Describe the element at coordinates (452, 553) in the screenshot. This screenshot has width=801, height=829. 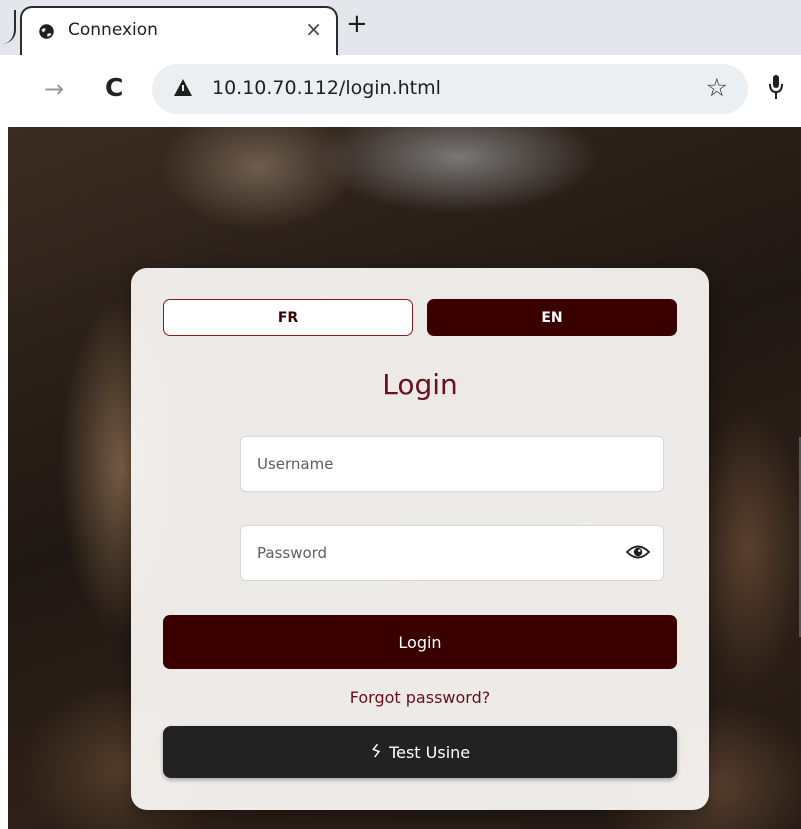
I see `password-input` at that location.